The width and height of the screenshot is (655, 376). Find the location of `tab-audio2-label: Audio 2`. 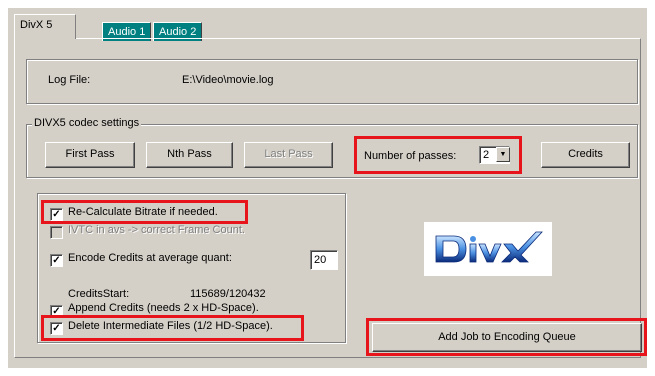

tab-audio2-label: Audio 2 is located at coordinates (178, 32).